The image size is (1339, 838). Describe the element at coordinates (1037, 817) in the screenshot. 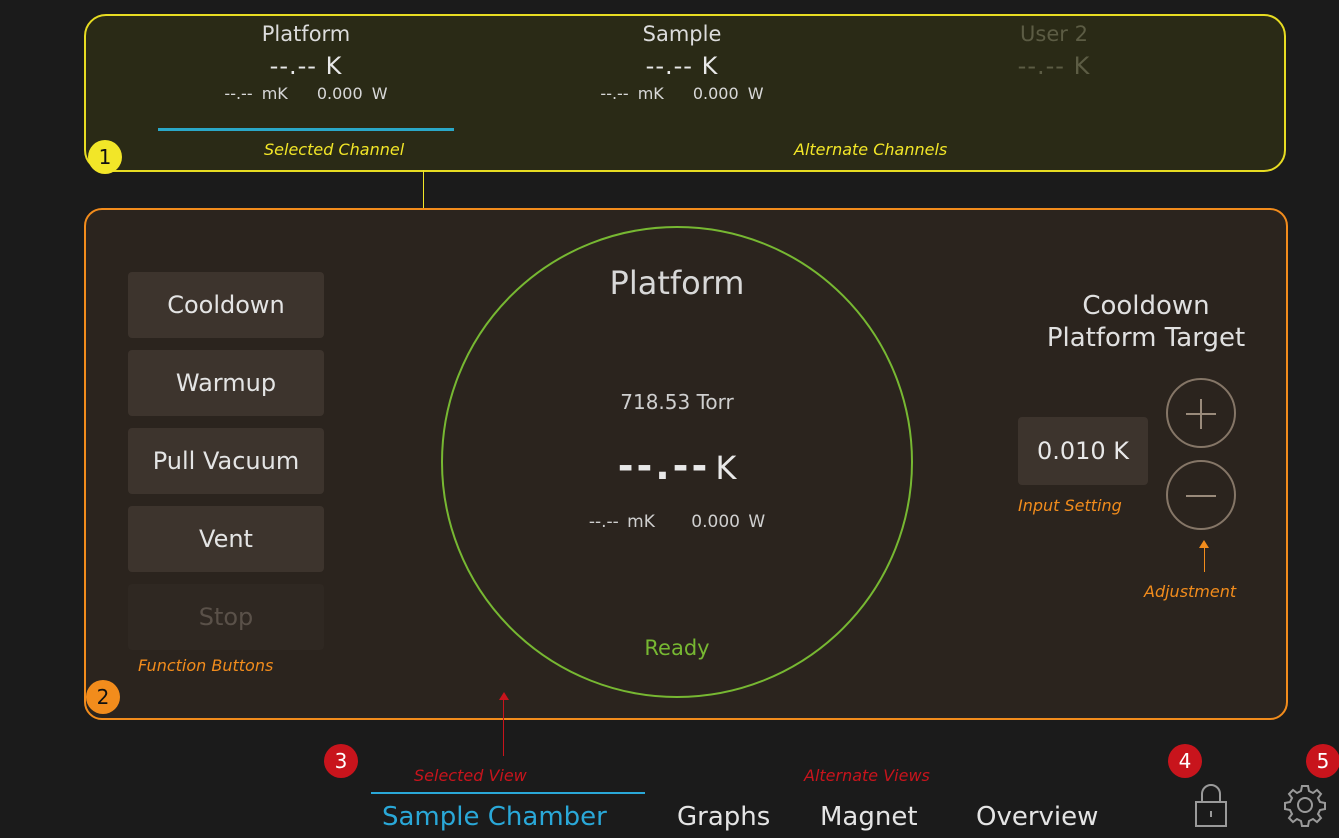

I see `tab-overview: Overview` at that location.